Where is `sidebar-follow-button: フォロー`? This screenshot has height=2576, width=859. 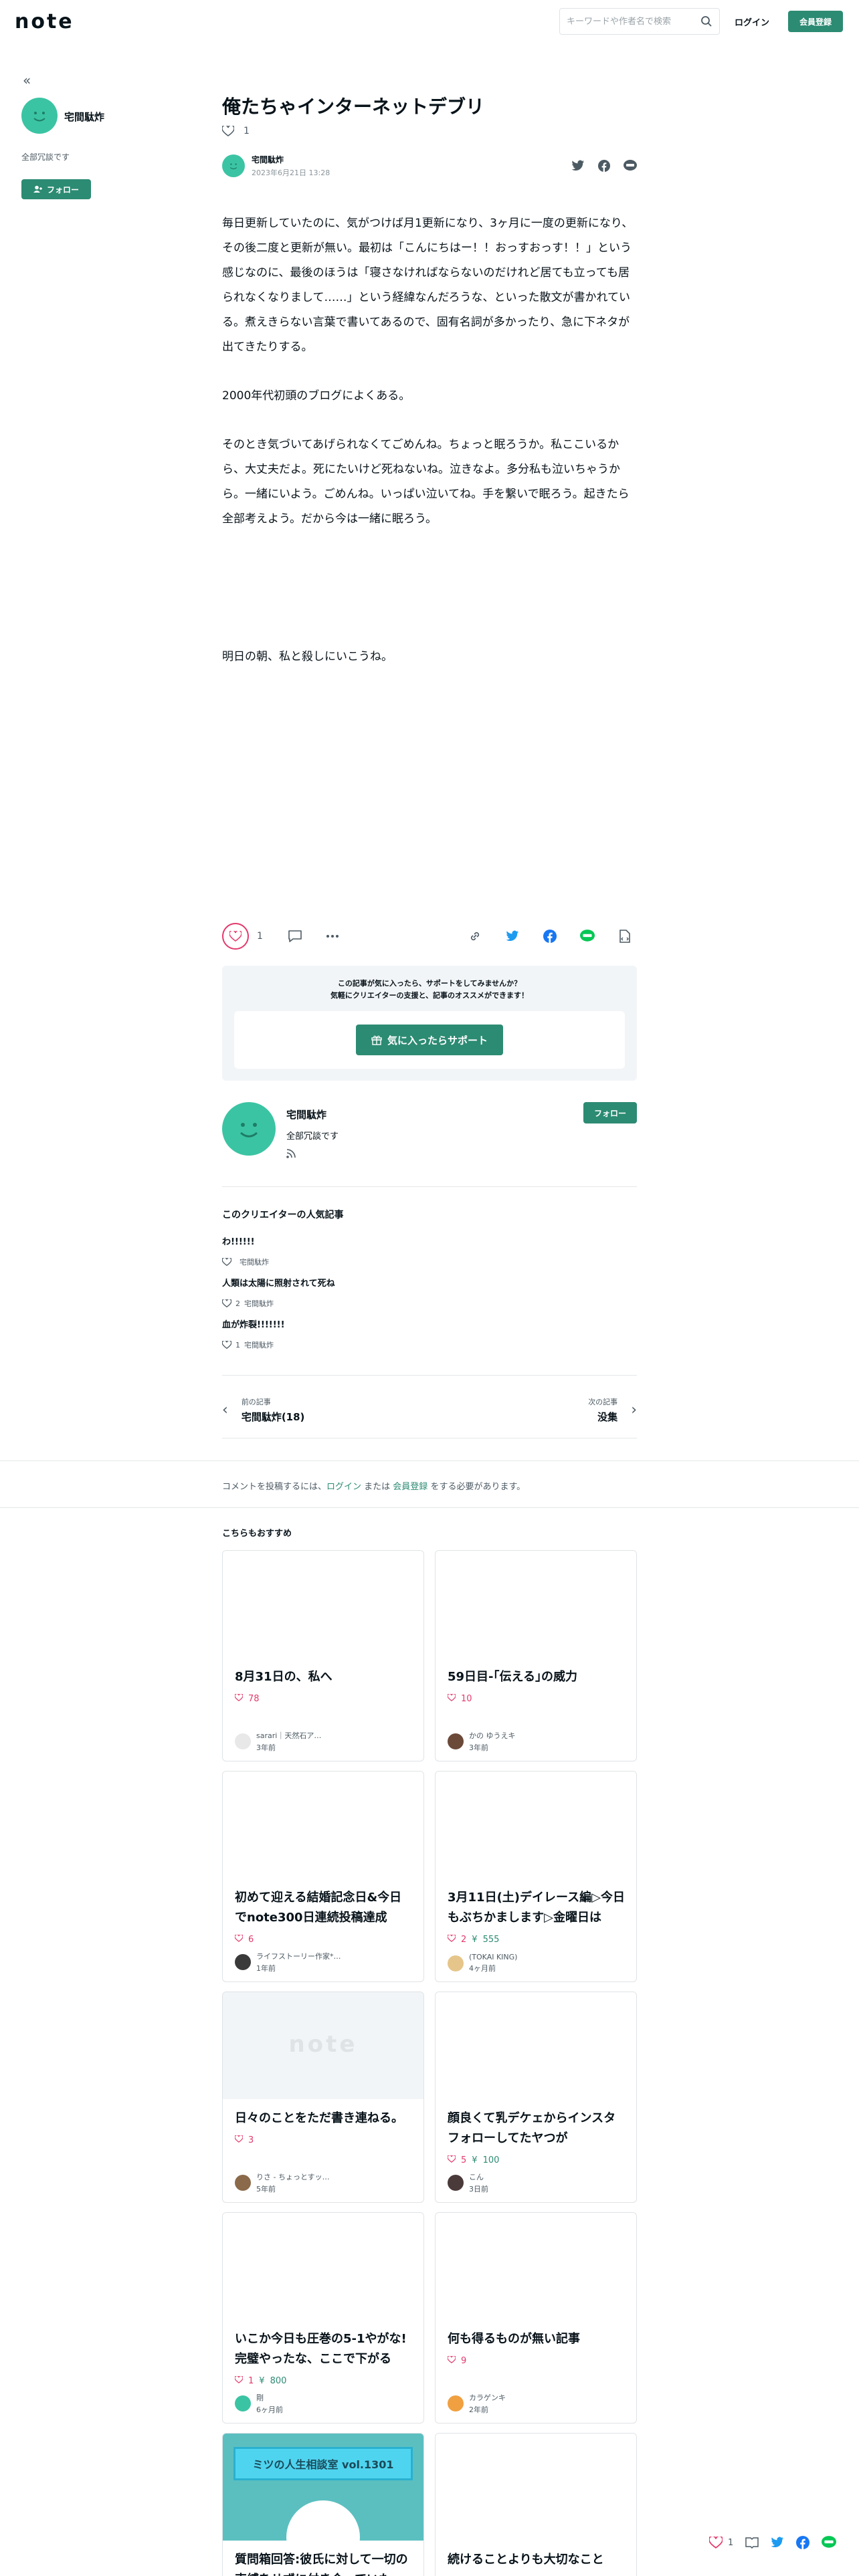 sidebar-follow-button: フォロー is located at coordinates (56, 189).